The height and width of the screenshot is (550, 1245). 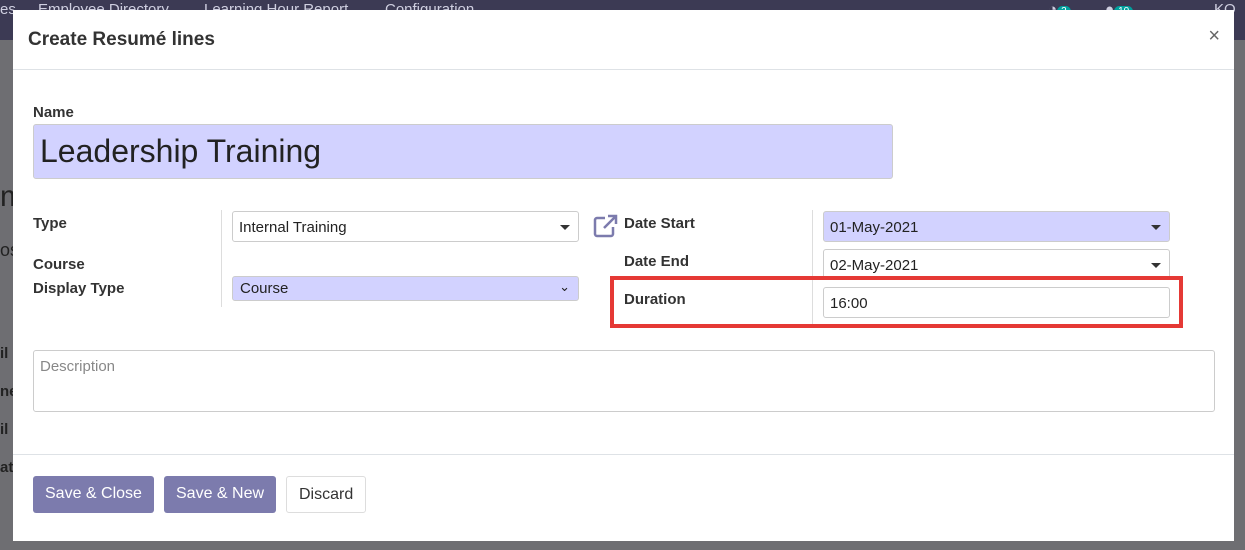 What do you see at coordinates (7, 467) in the screenshot?
I see `bg-fragment: at` at bounding box center [7, 467].